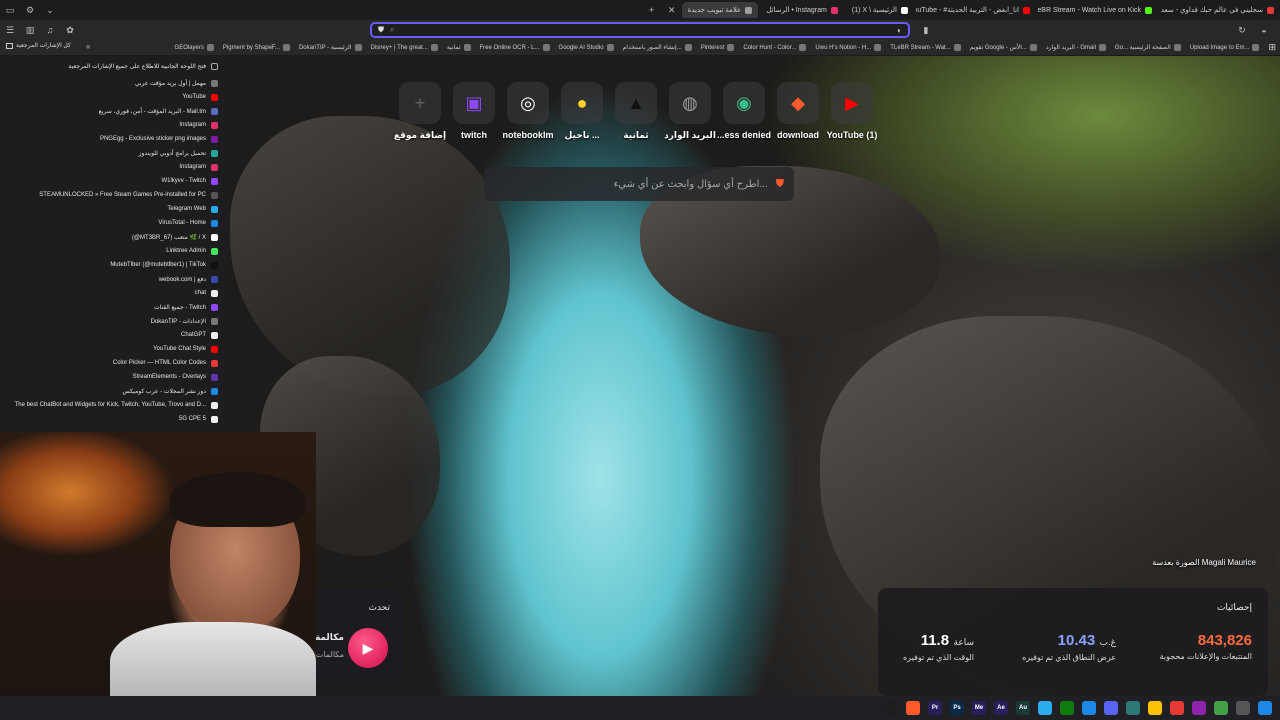  I want to click on bookmark-item: Google AI Studio, so click(586, 47).